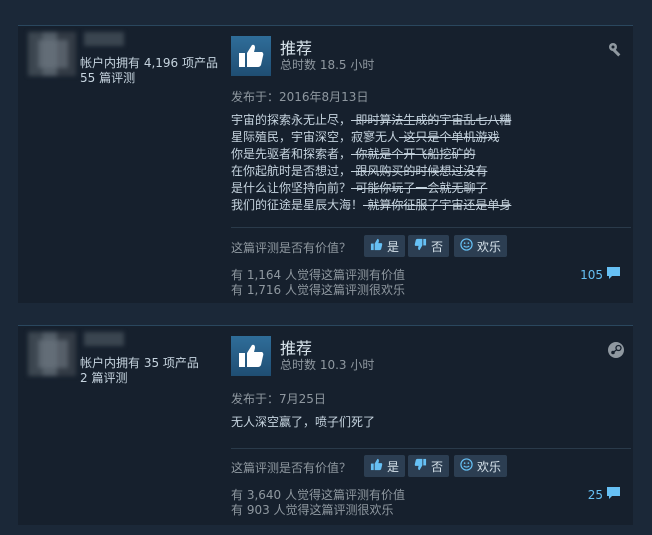 The width and height of the screenshot is (652, 535). What do you see at coordinates (318, 290) in the screenshot?
I see `funny-count: 有 1,716 人觉得这篇评测很欢乐` at bounding box center [318, 290].